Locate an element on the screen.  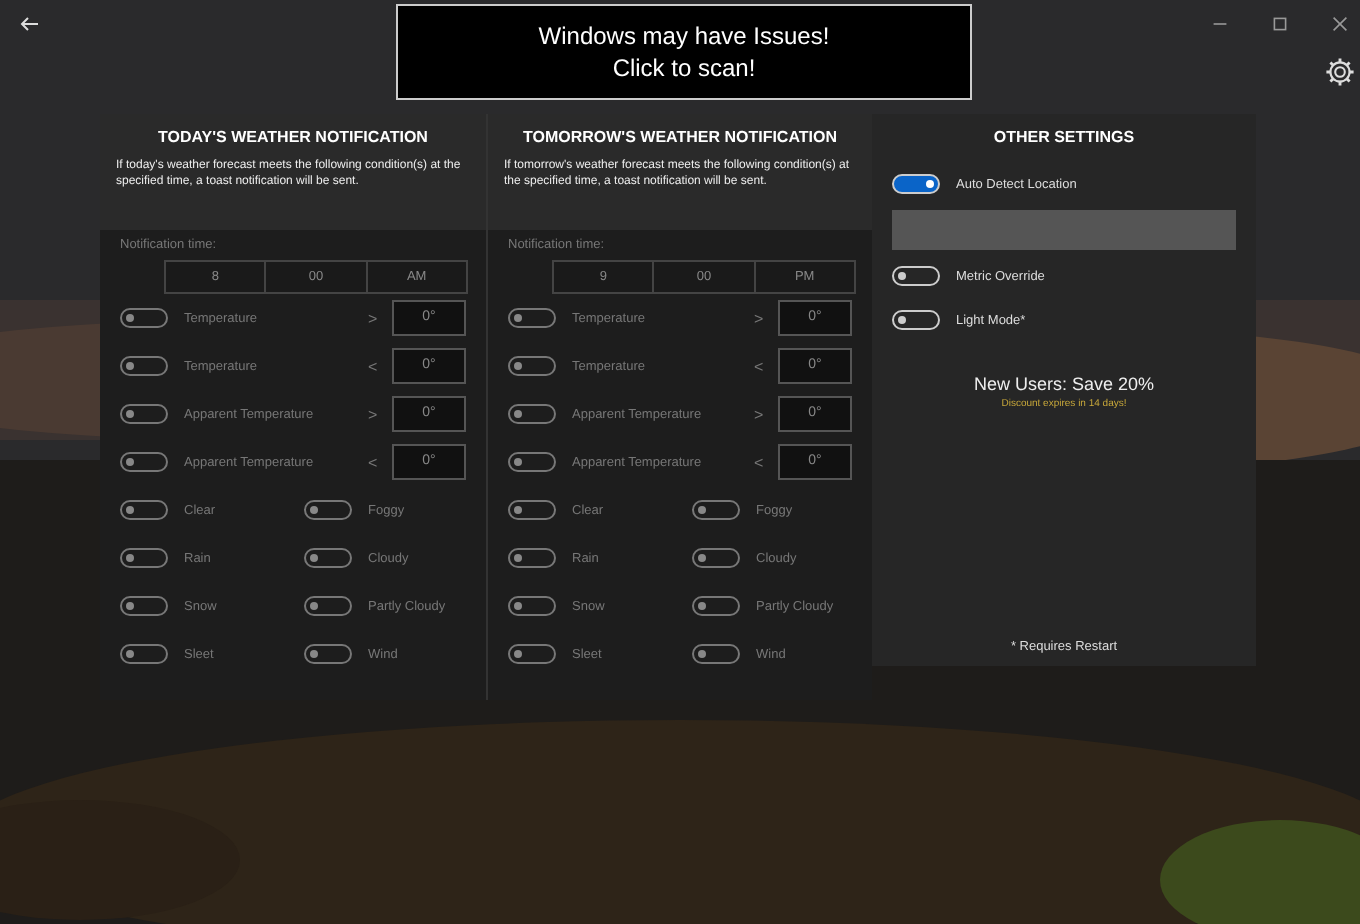
location-field is located at coordinates (1064, 230).